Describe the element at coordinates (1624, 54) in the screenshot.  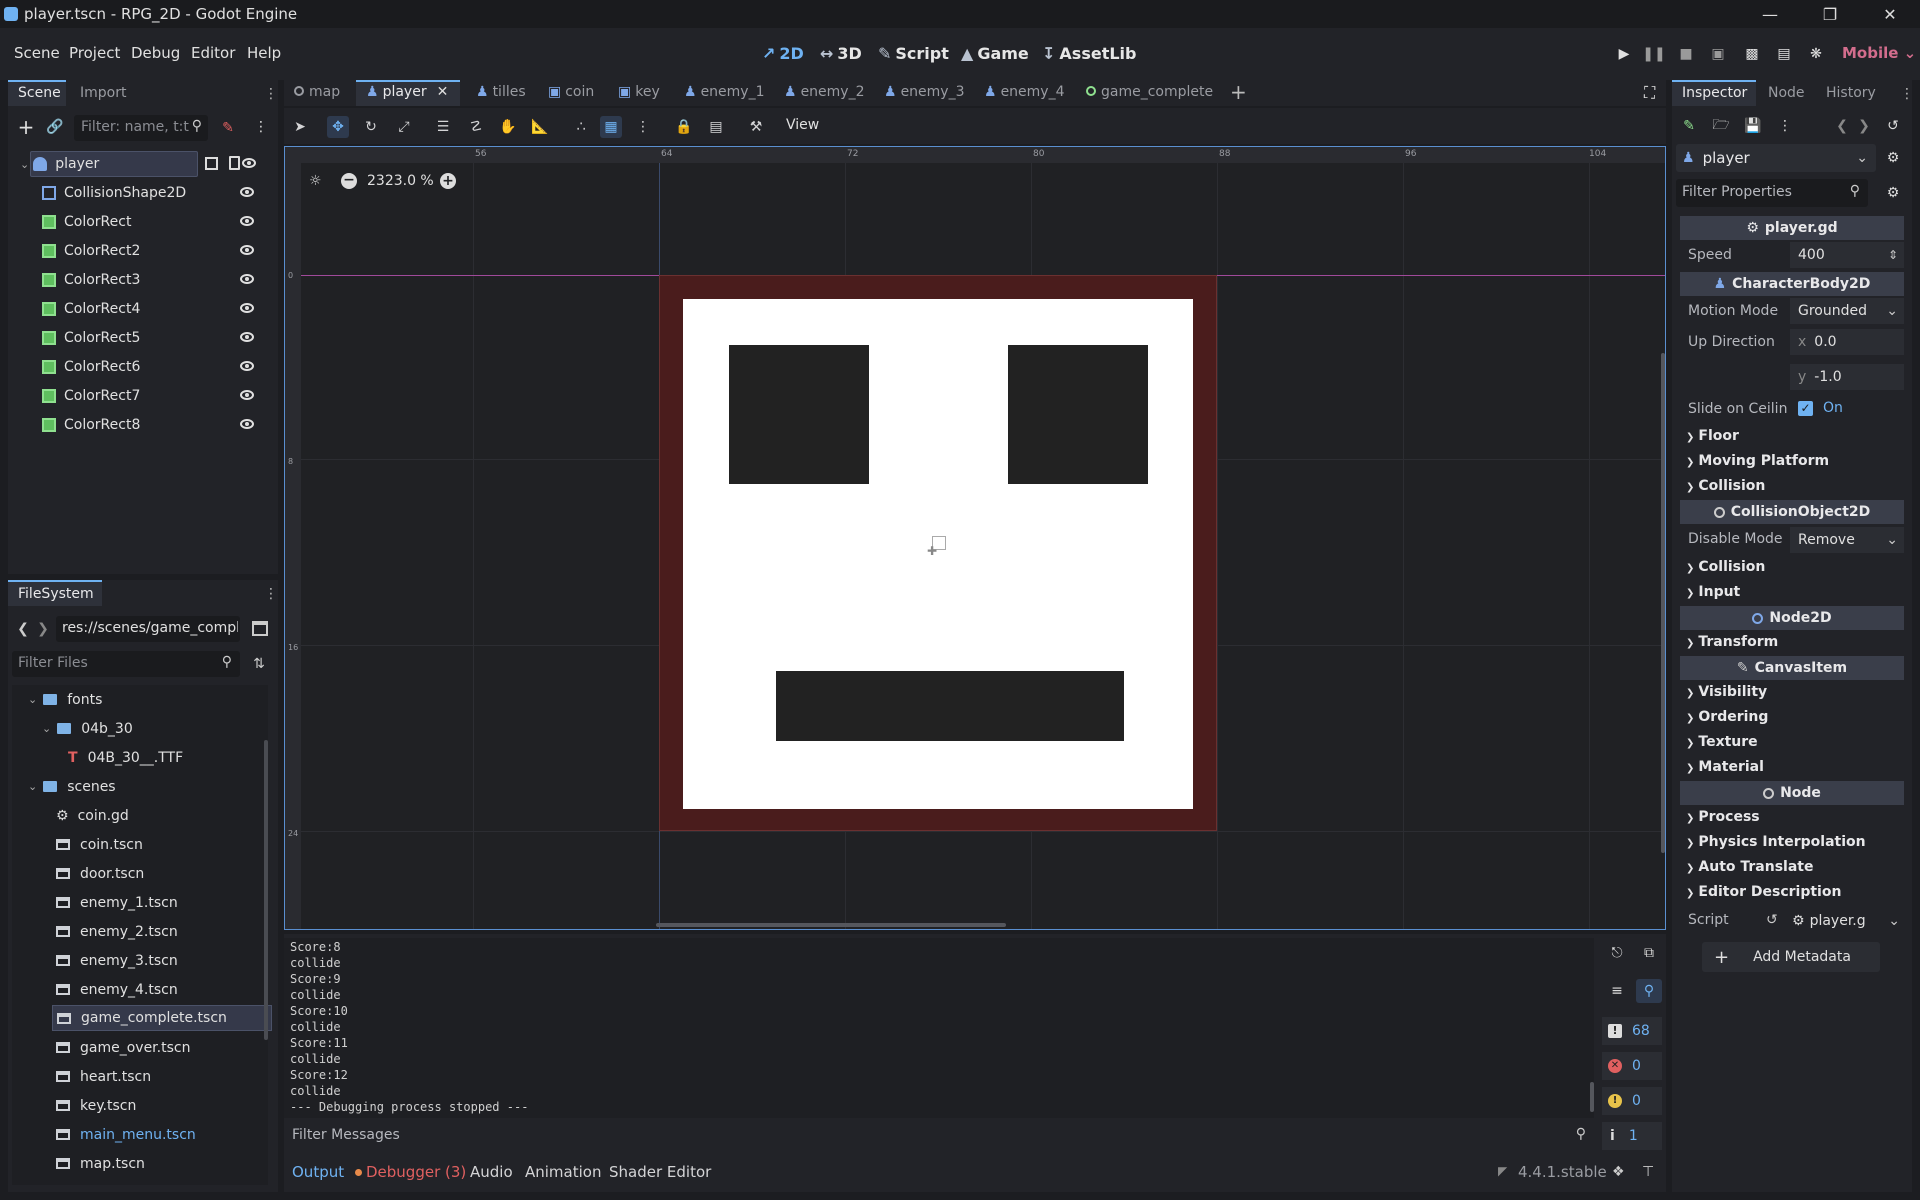
I see `play-icon: ▶` at that location.